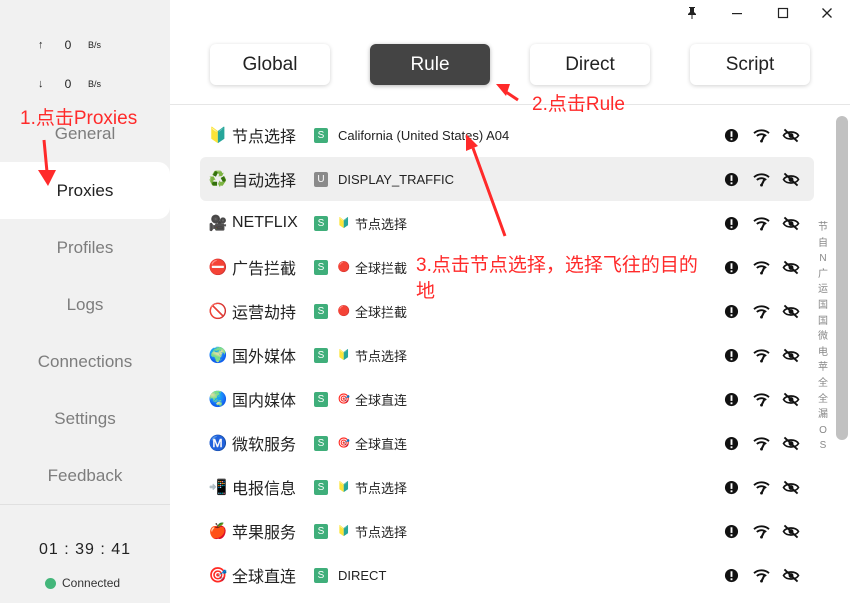  I want to click on download-speed: ↓ 0 B/s, so click(69, 84).